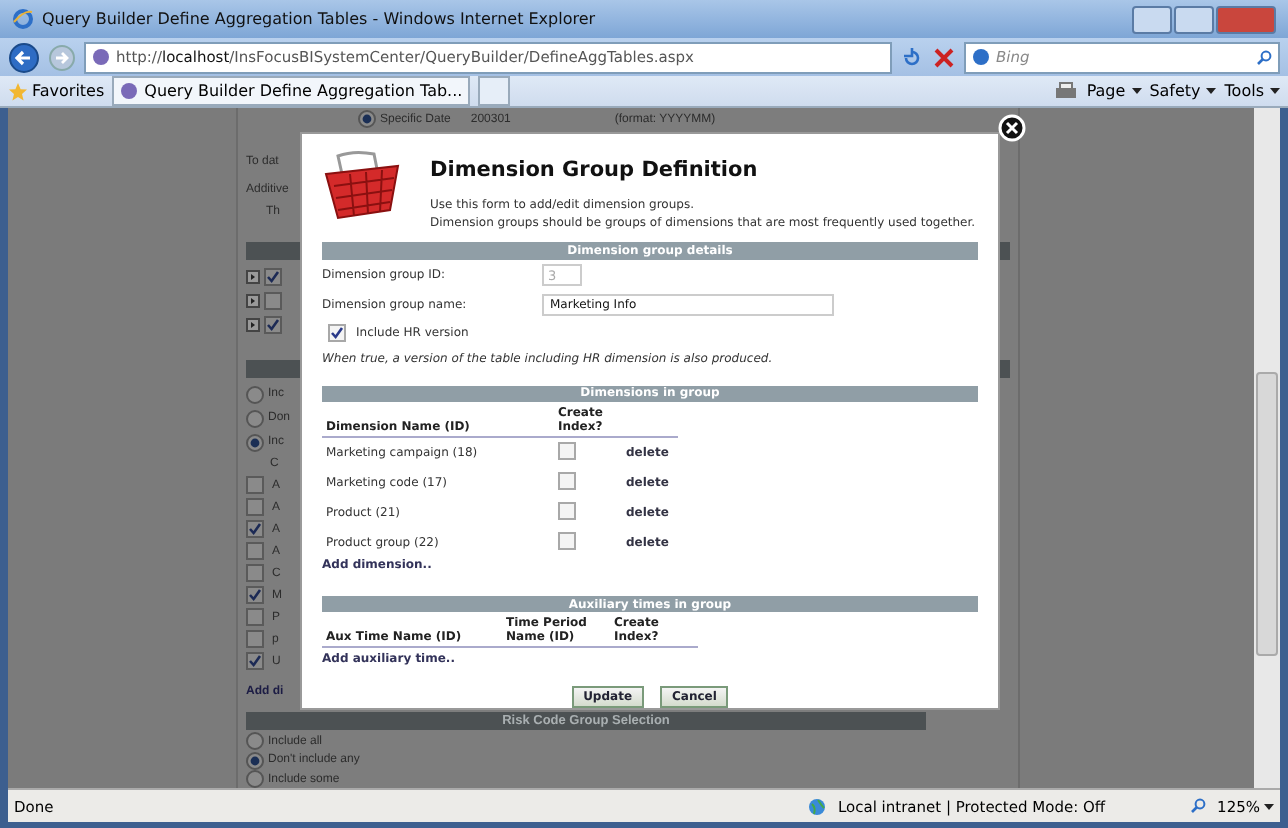 The width and height of the screenshot is (1288, 828). What do you see at coordinates (1152, 19) in the screenshot?
I see `minimize-button` at bounding box center [1152, 19].